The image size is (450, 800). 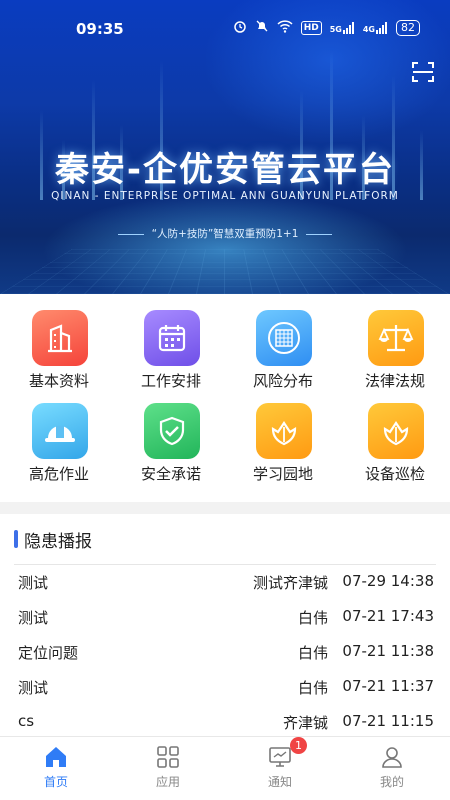 What do you see at coordinates (262, 27) in the screenshot?
I see `mute-icon` at bounding box center [262, 27].